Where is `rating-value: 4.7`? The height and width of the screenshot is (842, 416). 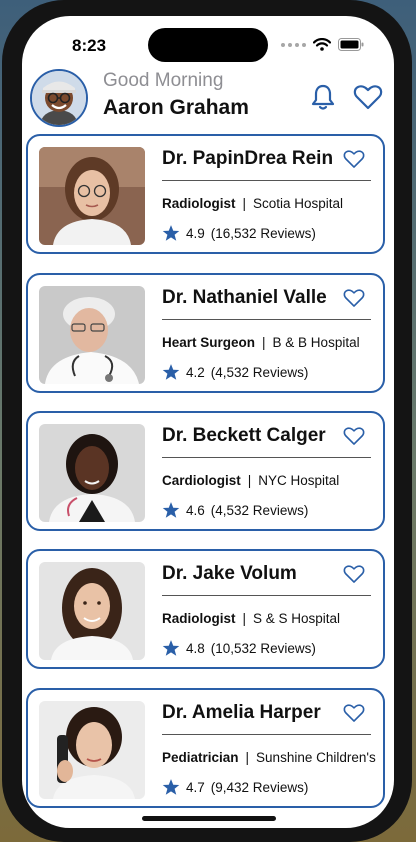 rating-value: 4.7 is located at coordinates (195, 787).